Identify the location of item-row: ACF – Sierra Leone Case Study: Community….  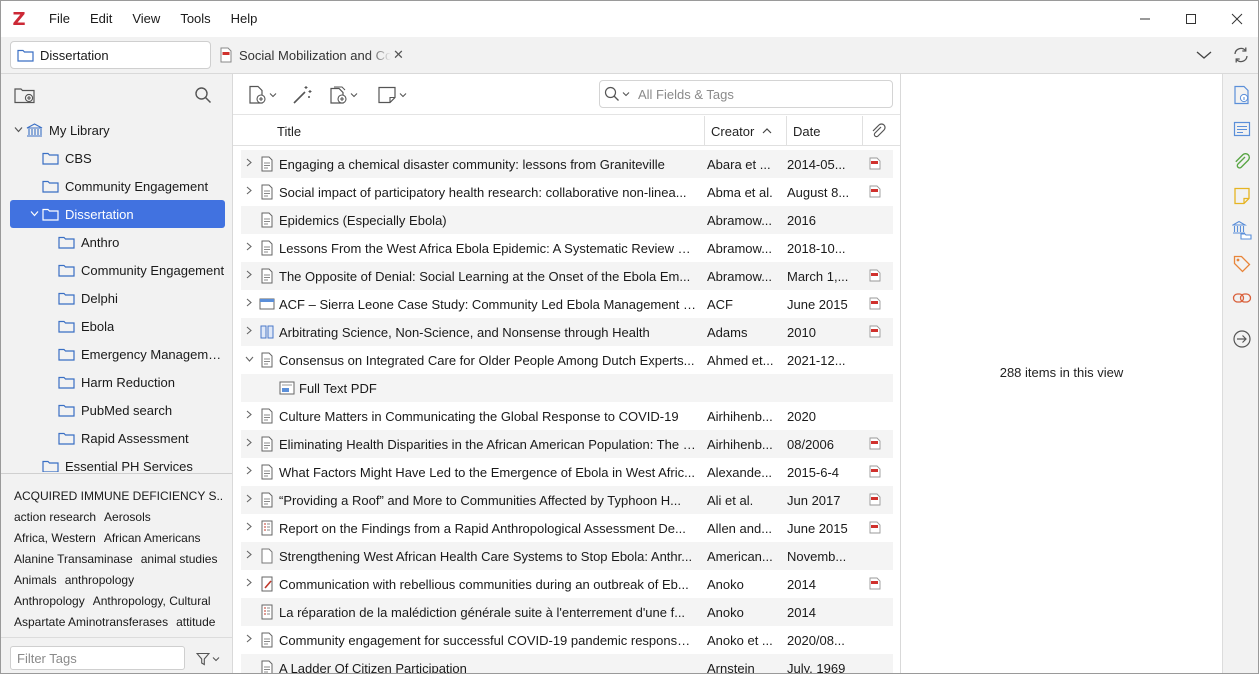
(567, 304).